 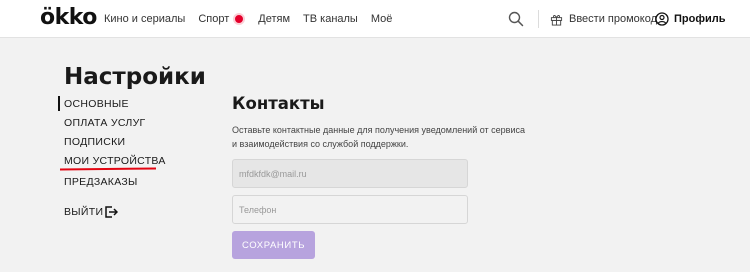 I want to click on promo-code-label: Ввести промокод, so click(x=613, y=19).